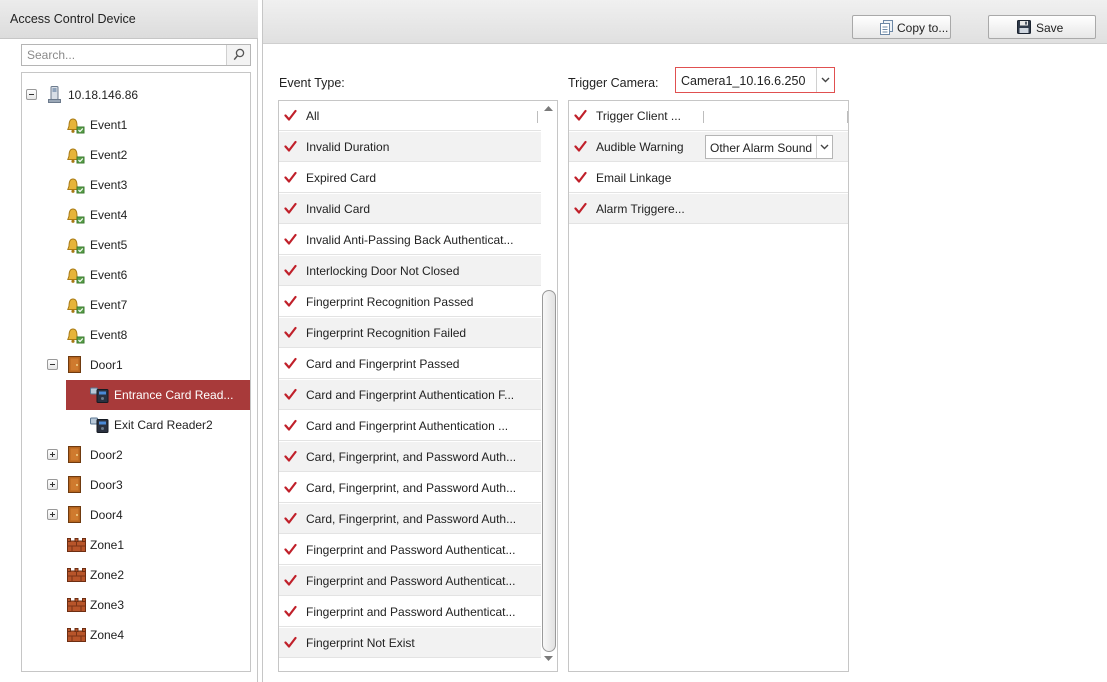 Image resolution: width=1107 pixels, height=682 pixels. What do you see at coordinates (410, 364) in the screenshot?
I see `event-type-row: Card and Fingerprint Passed` at bounding box center [410, 364].